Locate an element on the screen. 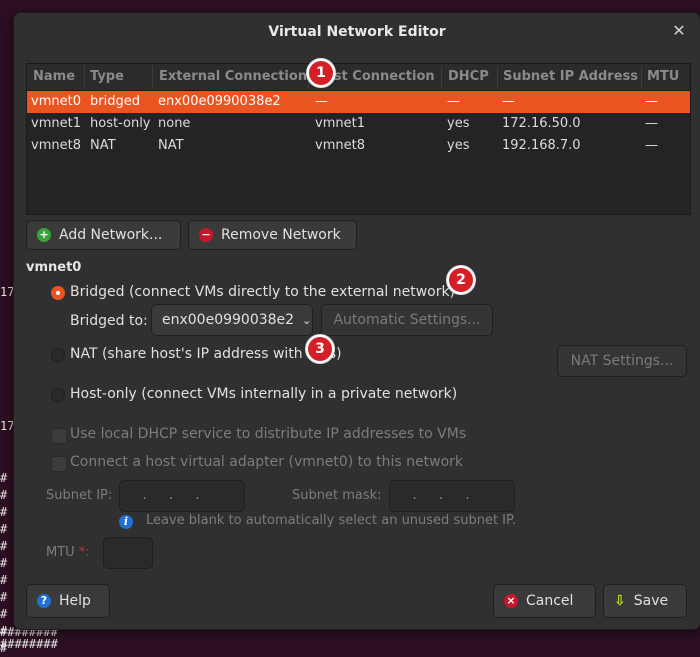 This screenshot has height=657, width=700. save-label: Save is located at coordinates (651, 601).